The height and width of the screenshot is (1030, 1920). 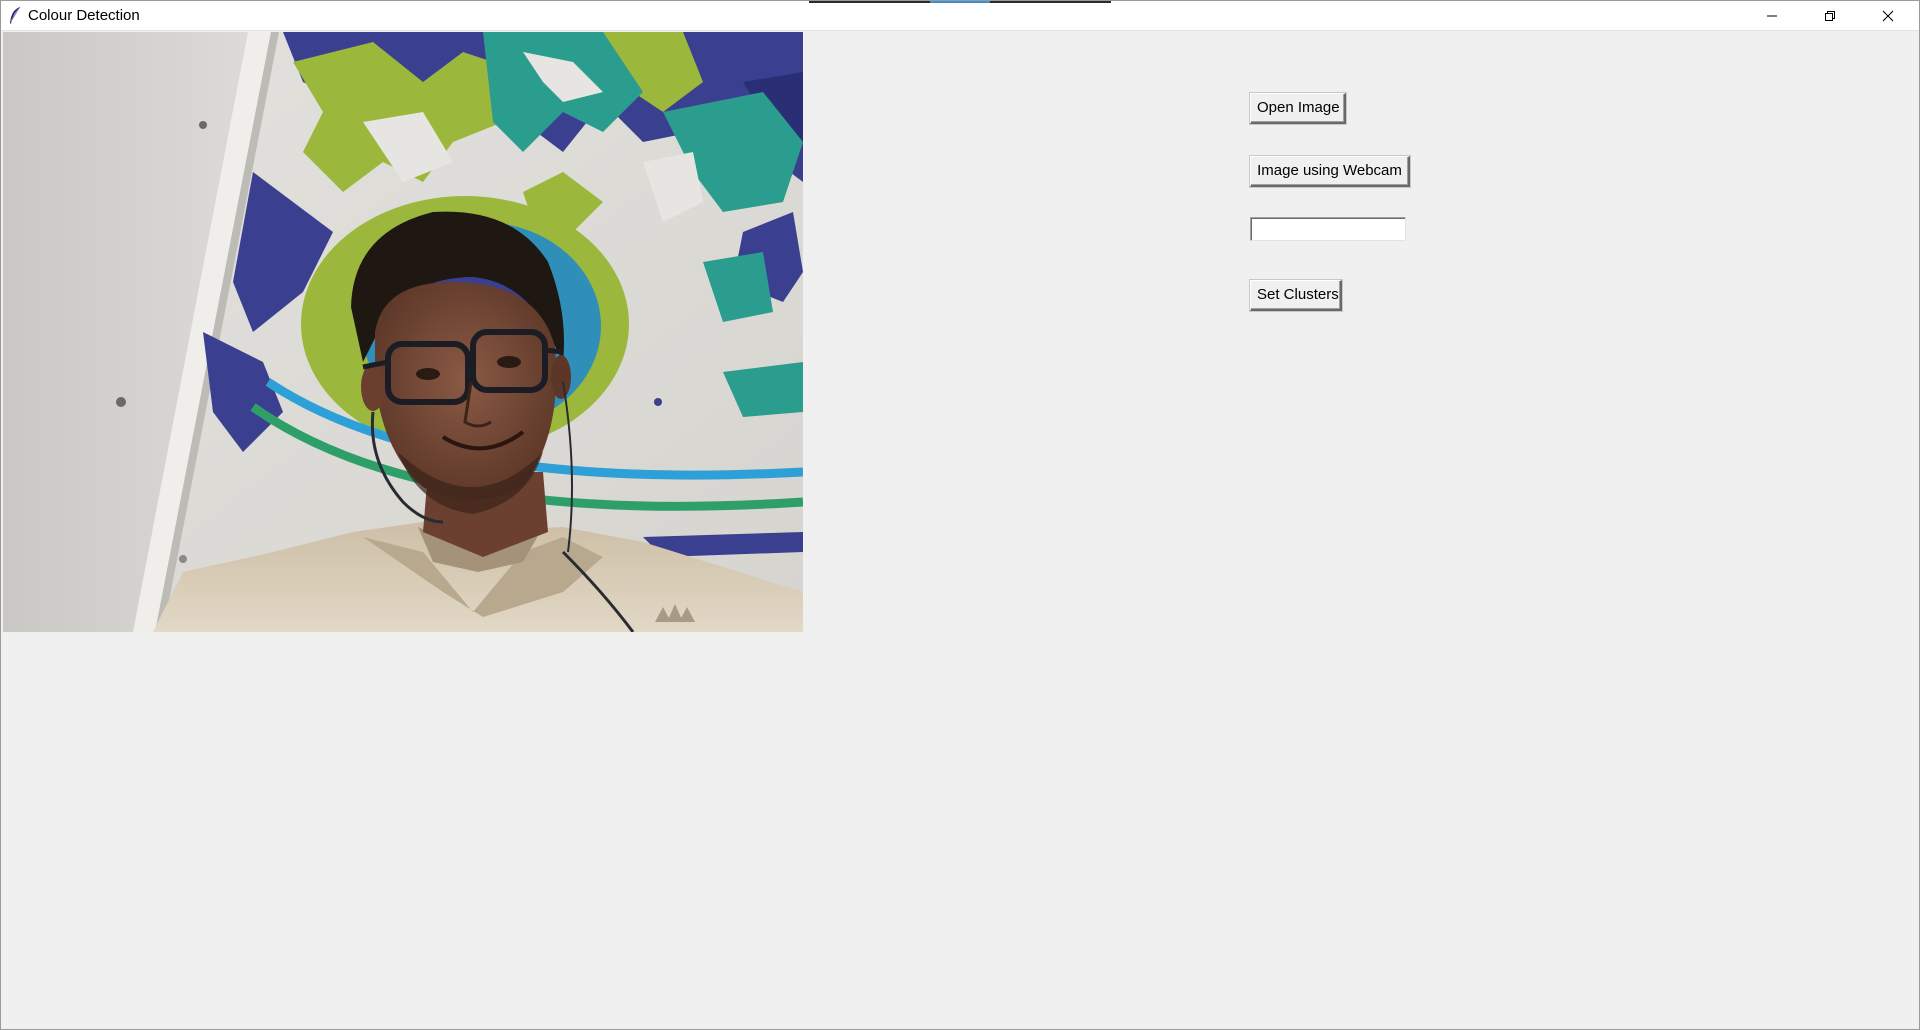 What do you see at coordinates (1328, 229) in the screenshot?
I see `clusters-input` at bounding box center [1328, 229].